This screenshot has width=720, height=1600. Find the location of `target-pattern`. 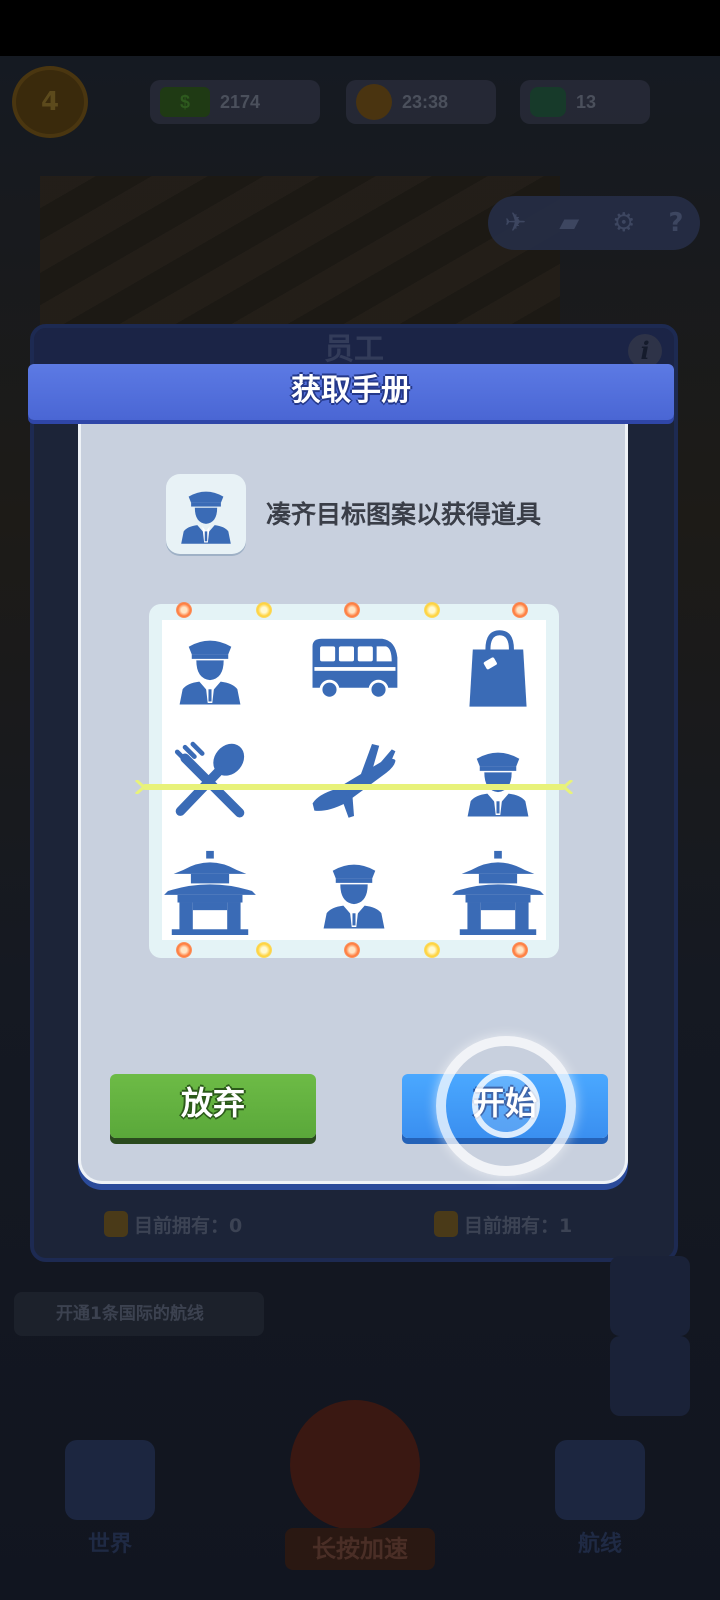

target-pattern is located at coordinates (206, 514).